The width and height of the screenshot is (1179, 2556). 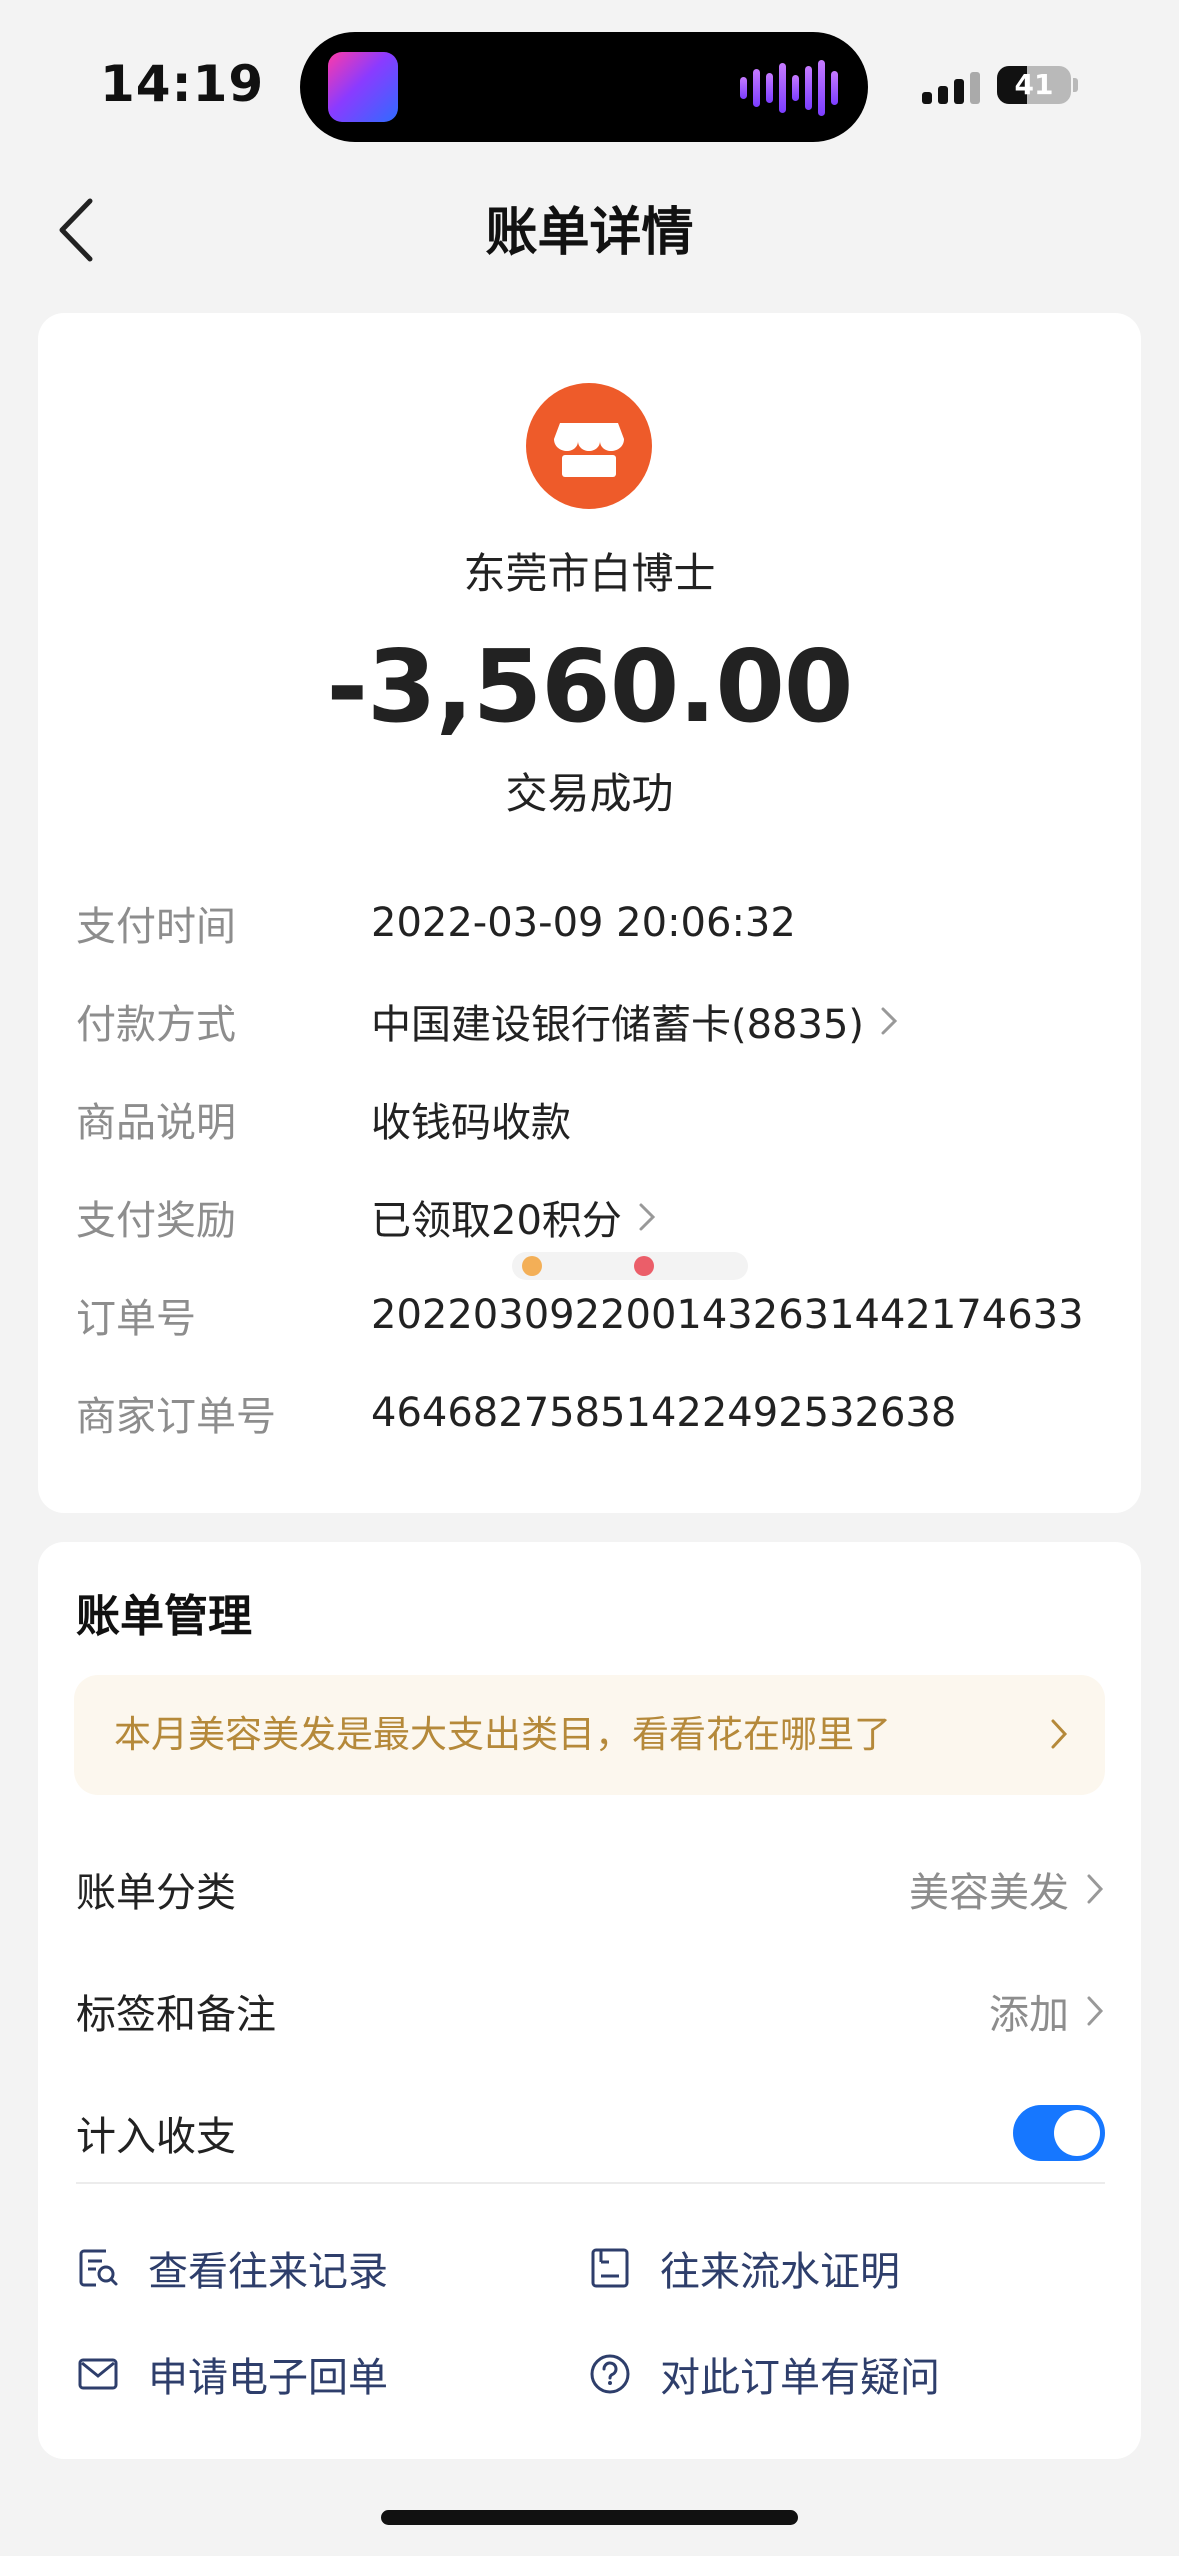 I want to click on detail-label: 商家订单号, so click(x=176, y=1417).